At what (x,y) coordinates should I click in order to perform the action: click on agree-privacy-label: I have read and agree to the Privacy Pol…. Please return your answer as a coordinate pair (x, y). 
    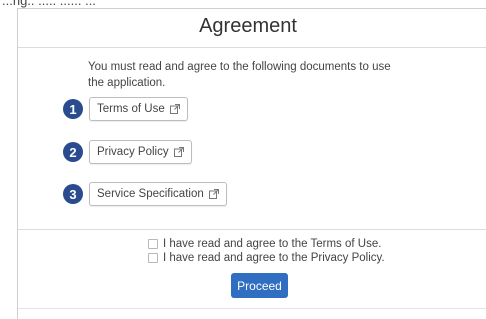
    Looking at the image, I should click on (274, 258).